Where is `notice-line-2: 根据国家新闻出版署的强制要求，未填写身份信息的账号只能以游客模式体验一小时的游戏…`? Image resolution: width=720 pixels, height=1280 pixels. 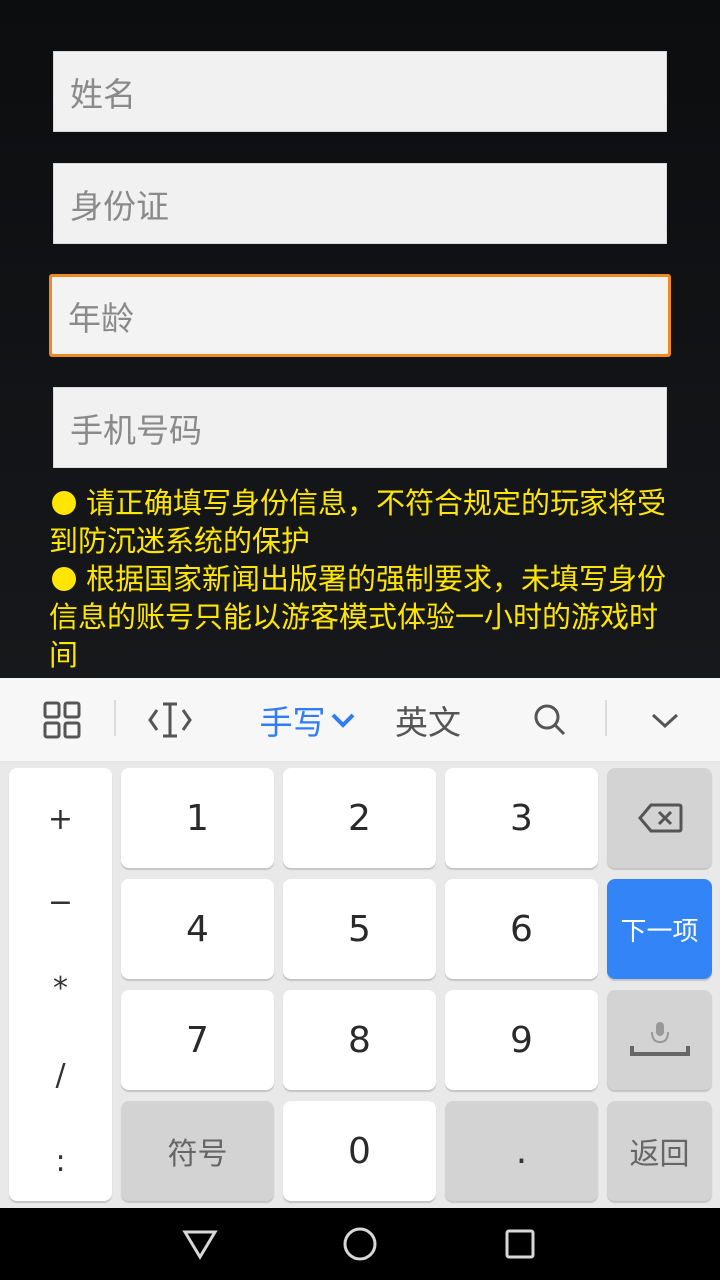 notice-line-2: 根据国家新闻出版署的强制要求，未填写身份信息的账号只能以游客模式体验一小时的游戏… is located at coordinates (358, 617).